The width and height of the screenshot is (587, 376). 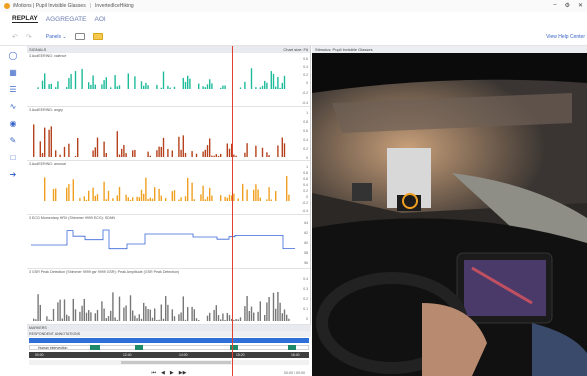 I want to click on playhead-cursor, so click(x=232, y=211).